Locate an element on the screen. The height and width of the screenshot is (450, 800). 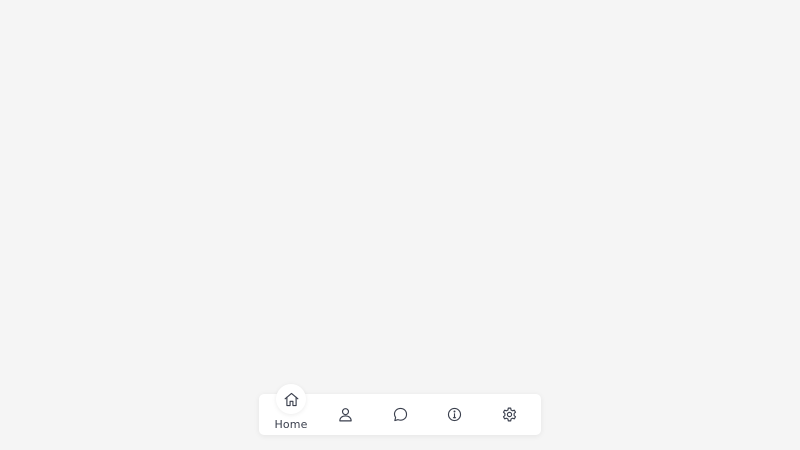
nav-item-label: Home is located at coordinates (291, 424).